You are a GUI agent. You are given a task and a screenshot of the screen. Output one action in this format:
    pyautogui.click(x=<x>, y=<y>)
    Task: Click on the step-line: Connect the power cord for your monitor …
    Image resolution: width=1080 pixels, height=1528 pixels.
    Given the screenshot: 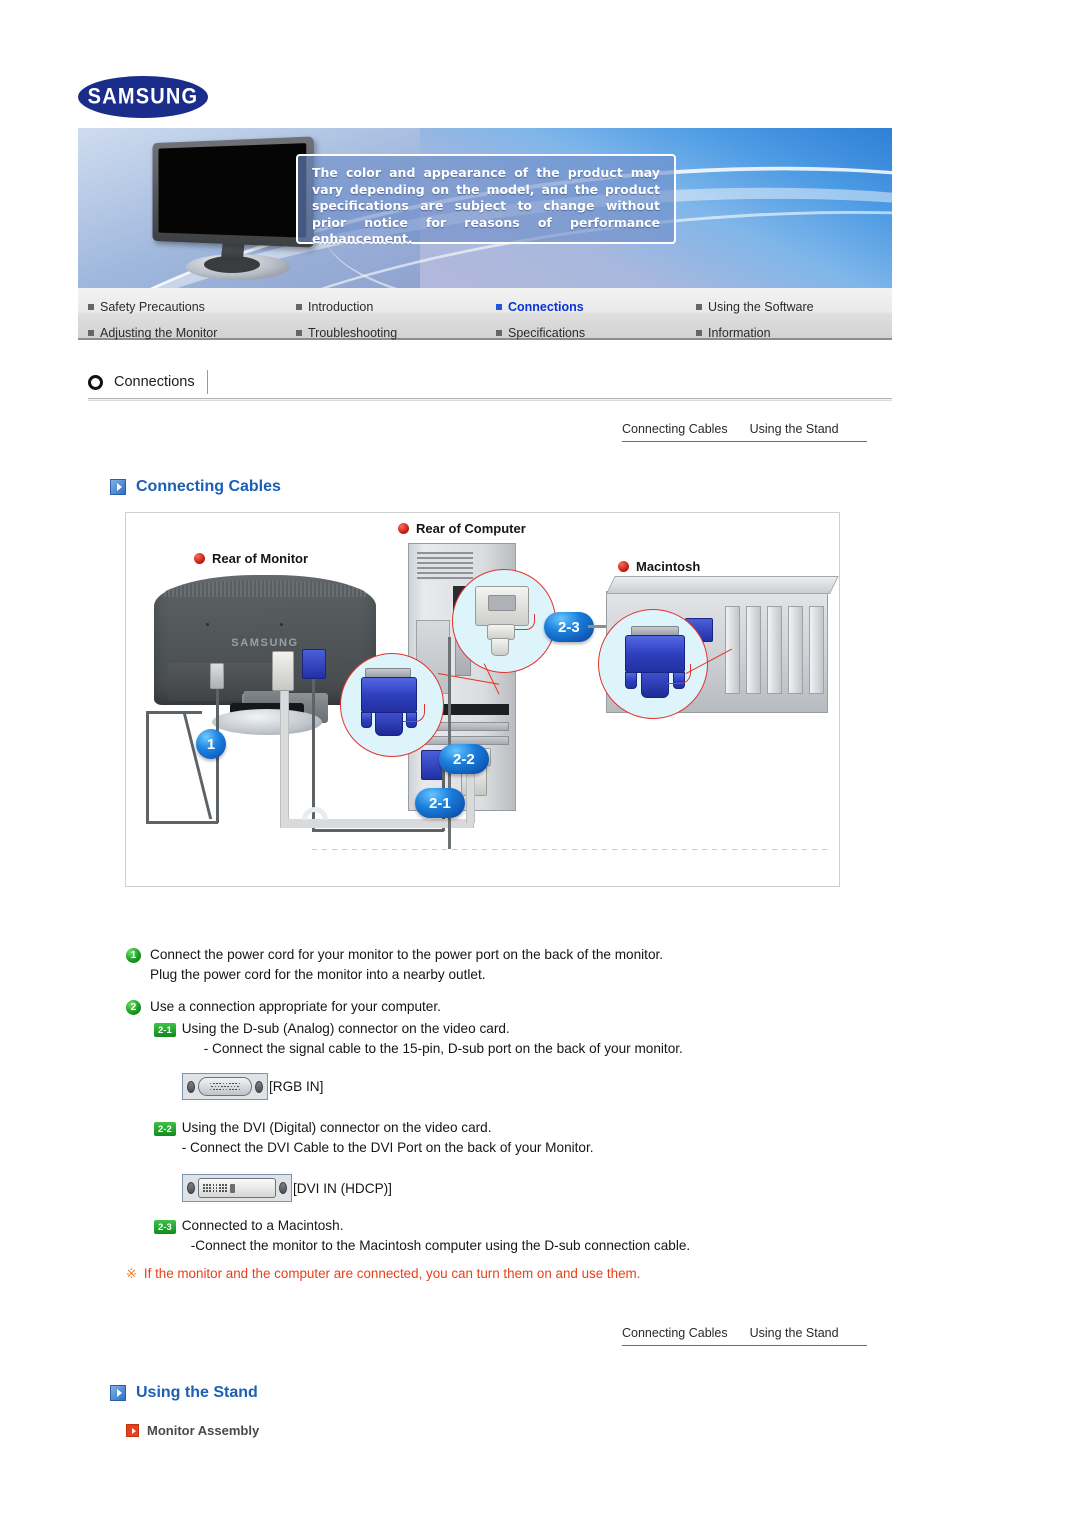 What is the action you would take?
    pyautogui.click(x=407, y=954)
    